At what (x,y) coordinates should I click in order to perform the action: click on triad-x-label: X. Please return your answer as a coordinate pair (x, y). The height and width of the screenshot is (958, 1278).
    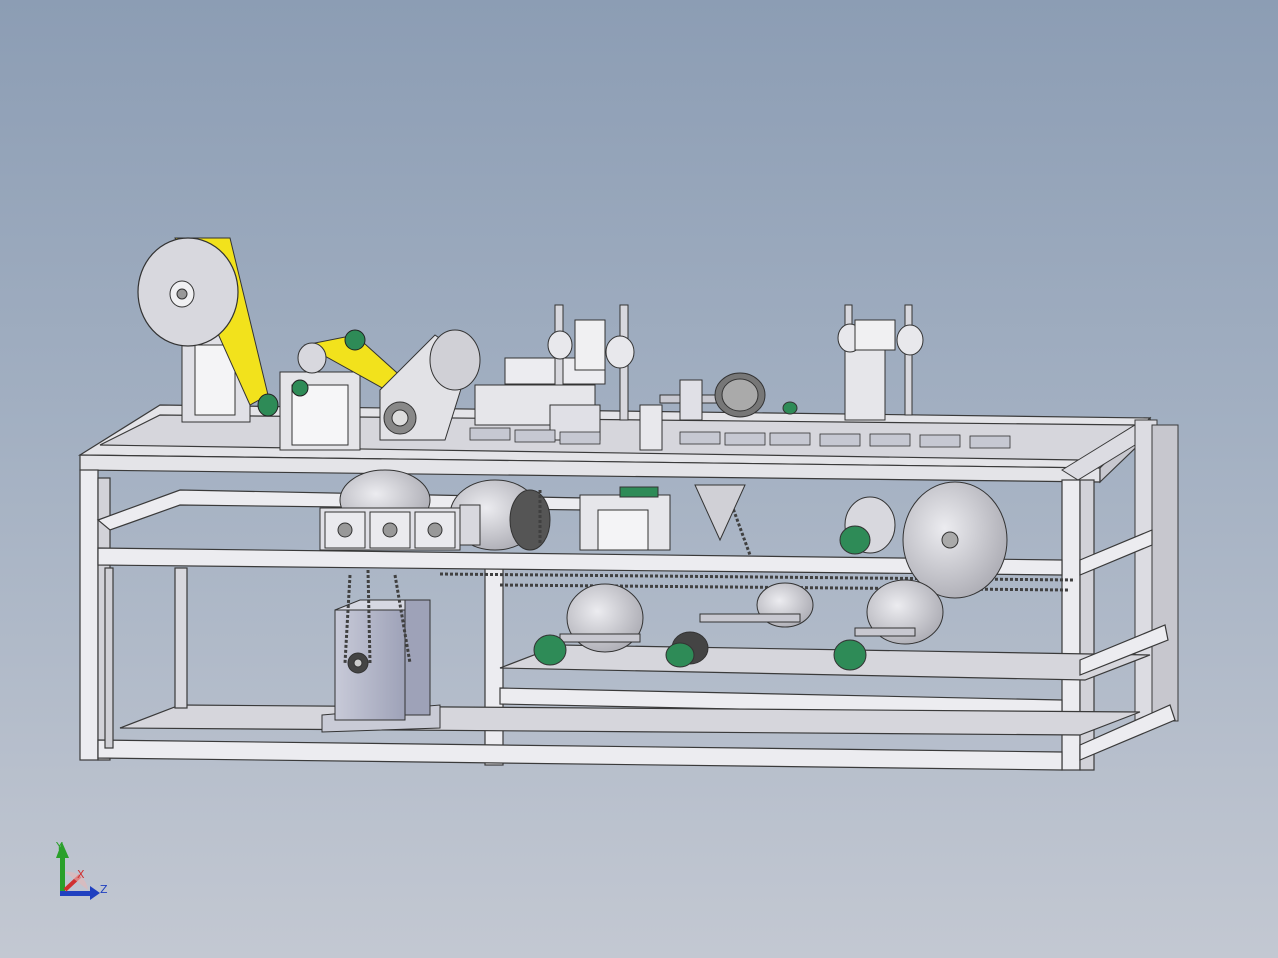
    Looking at the image, I should click on (81, 874).